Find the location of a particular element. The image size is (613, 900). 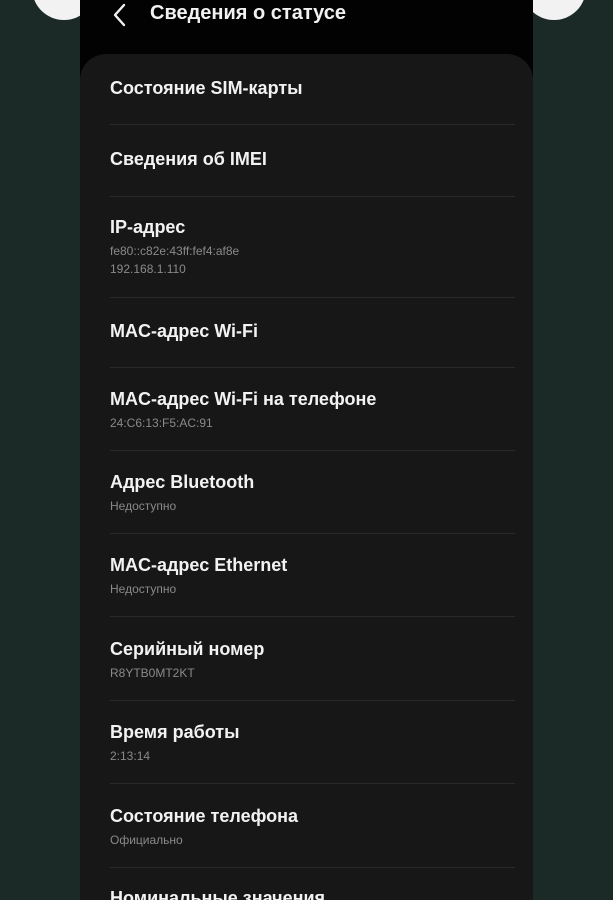

list-item-imei: Сведения об IMEI is located at coordinates (312, 159).